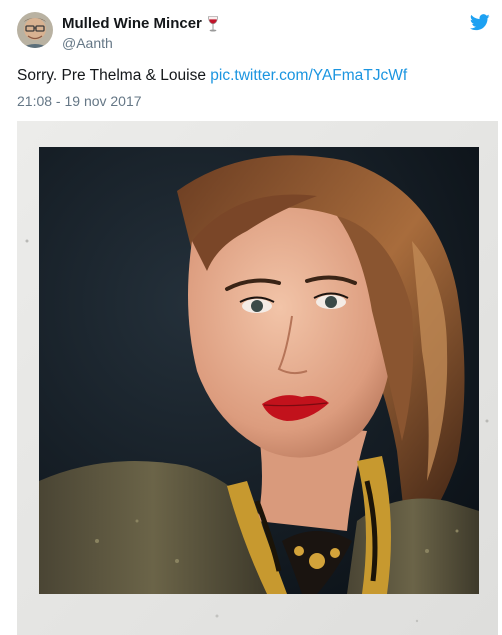 The image size is (502, 635). What do you see at coordinates (213, 24) in the screenshot?
I see `wine-glass-icon` at bounding box center [213, 24].